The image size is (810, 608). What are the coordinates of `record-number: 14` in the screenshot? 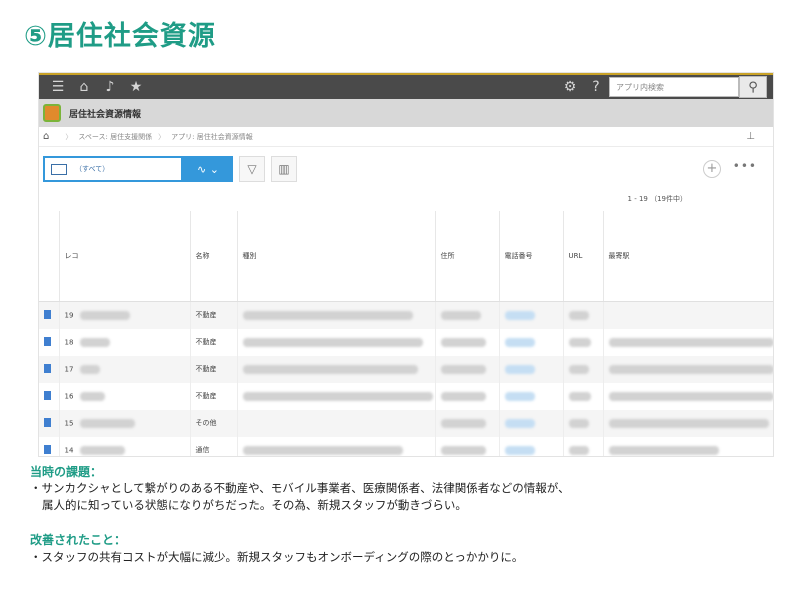 It's located at (69, 450).